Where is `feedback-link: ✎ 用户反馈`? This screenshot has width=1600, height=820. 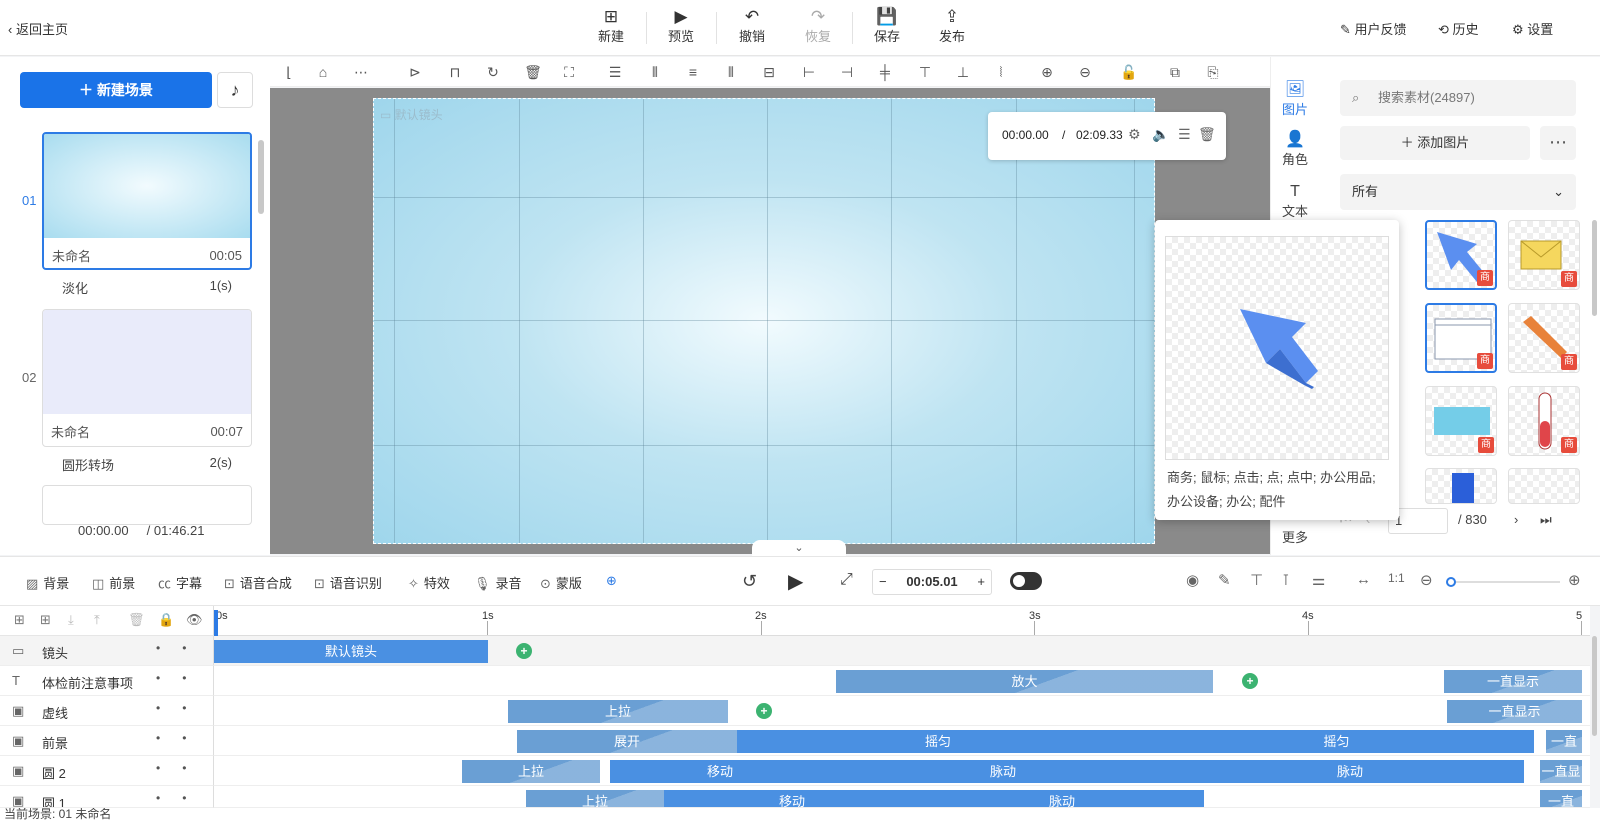 feedback-link: ✎ 用户反馈 is located at coordinates (1373, 28).